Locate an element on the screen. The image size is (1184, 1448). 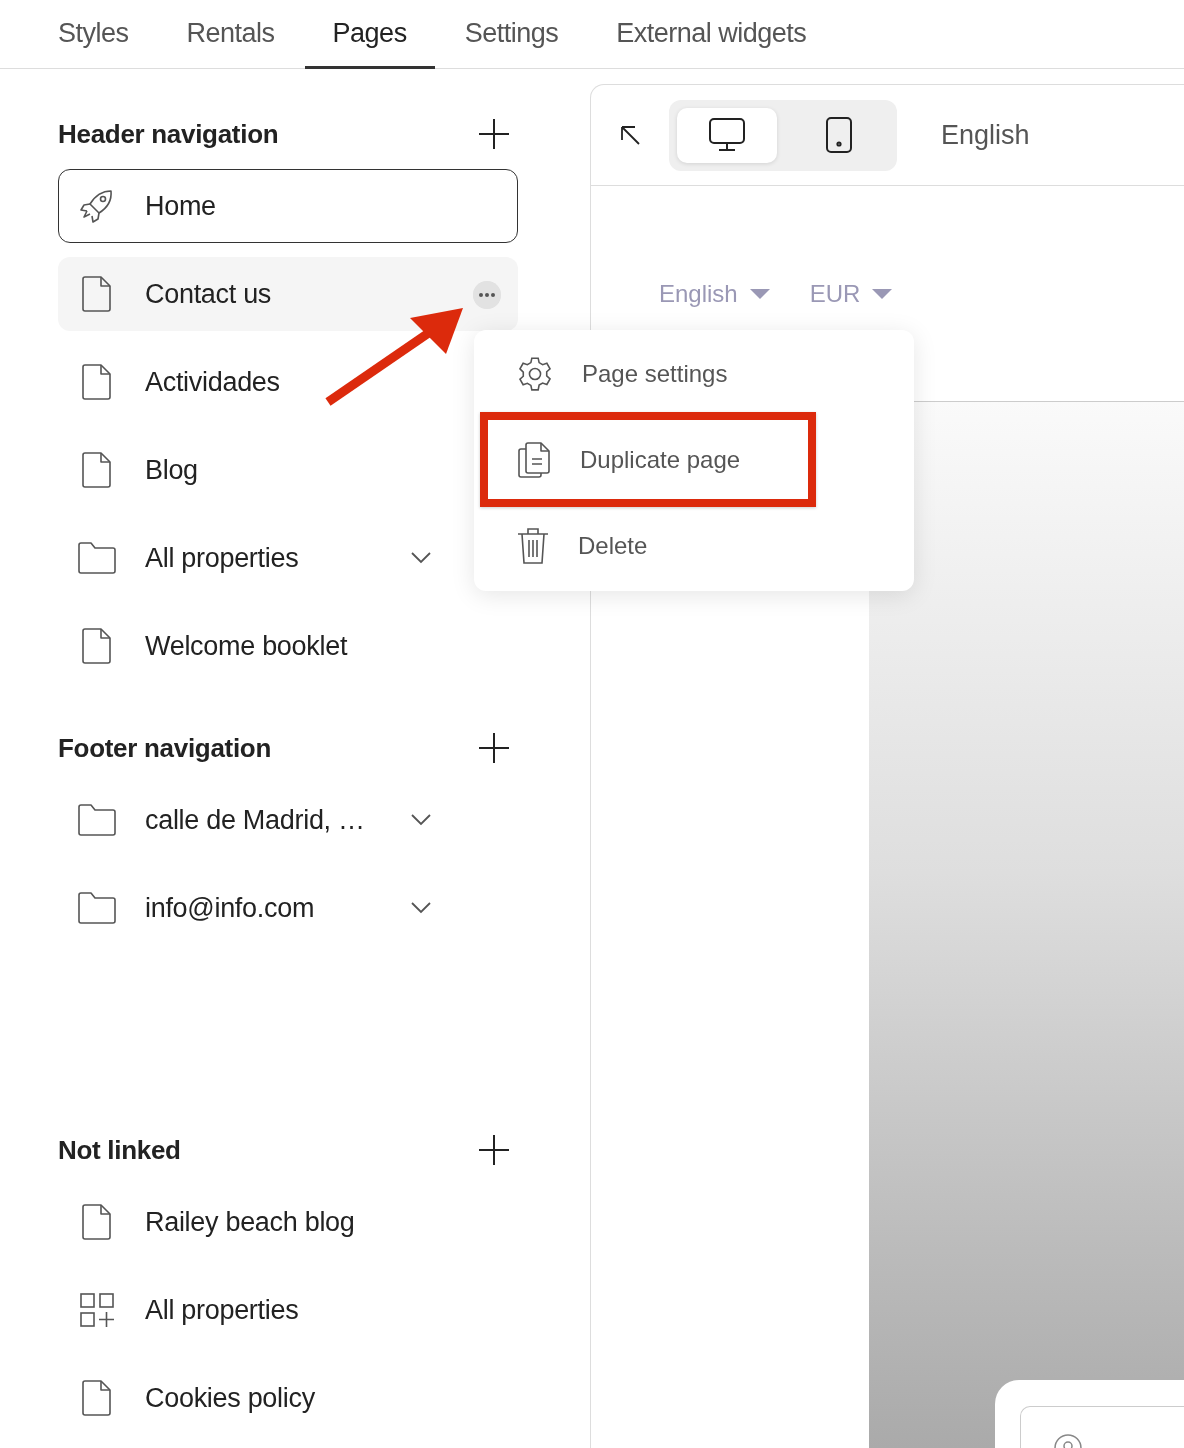
tab: Settings is located at coordinates (511, 34).